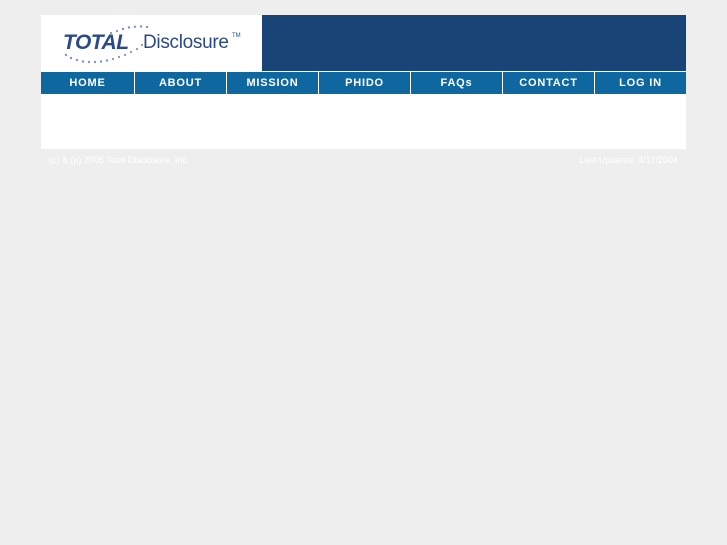  Describe the element at coordinates (180, 83) in the screenshot. I see `nav-about: ABOUT` at that location.